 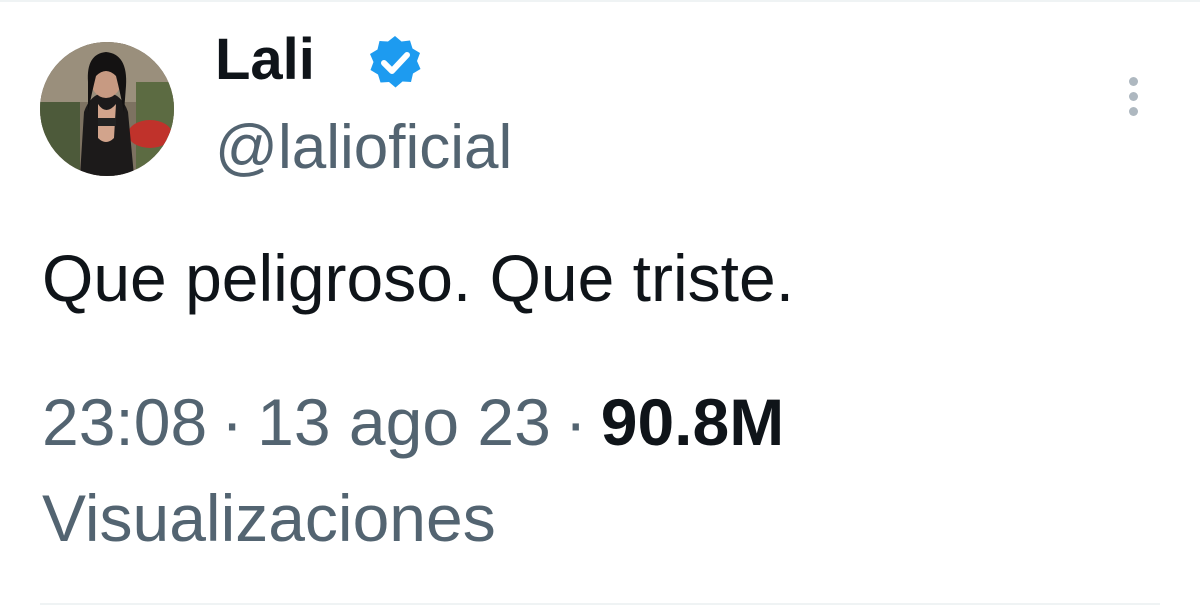 I want to click on author-handle: @lalioficial, so click(x=363, y=148).